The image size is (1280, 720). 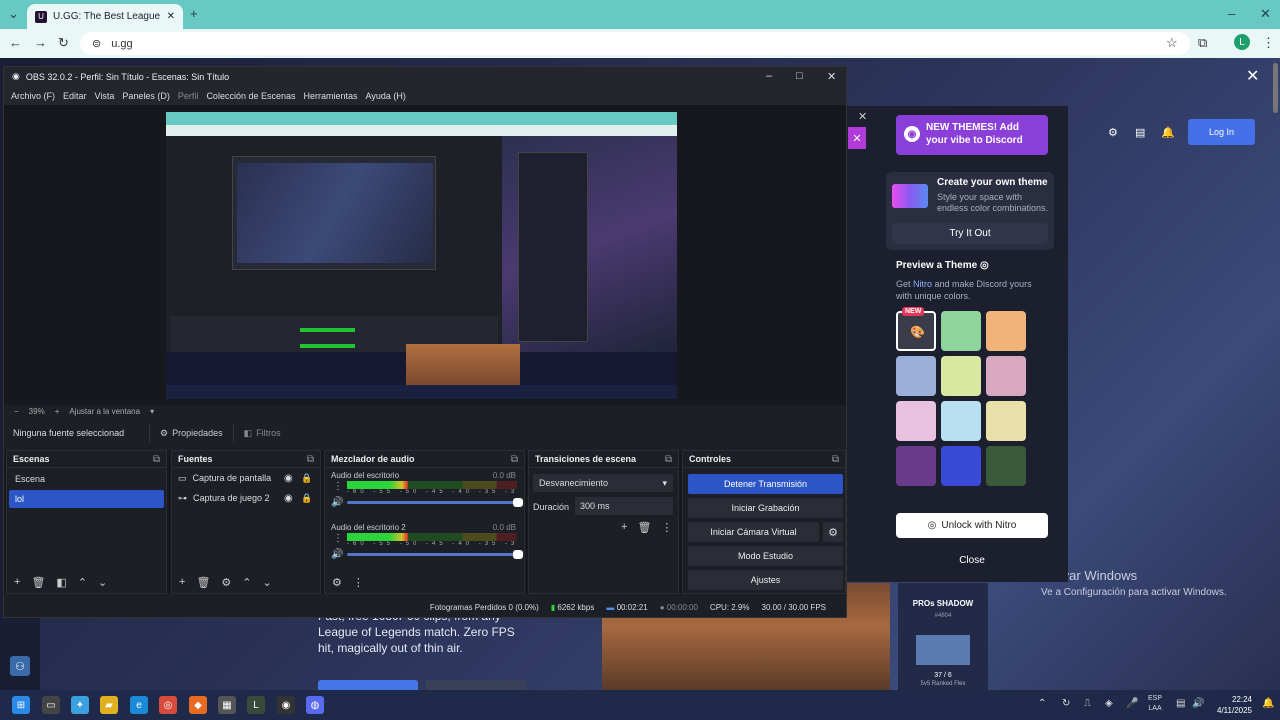 I want to click on speaker-icon: 🔊, so click(x=337, y=502).